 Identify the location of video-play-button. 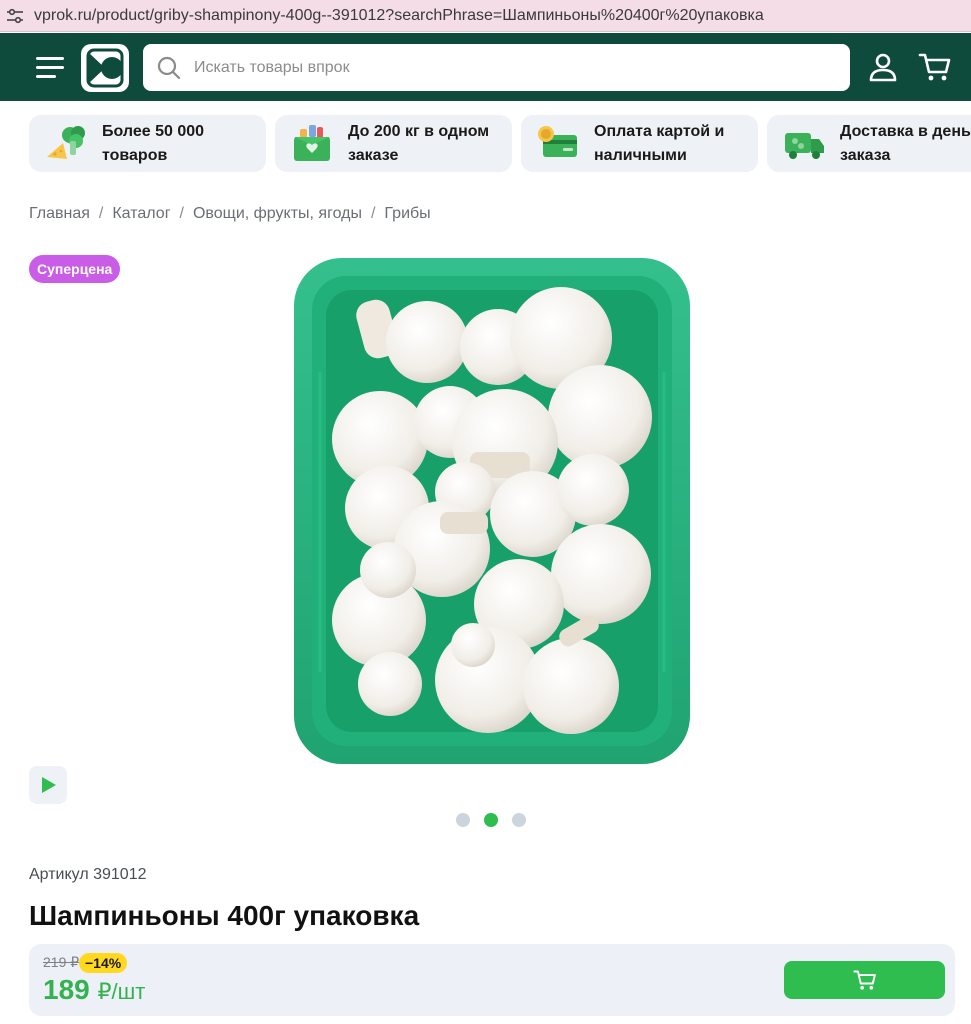
(48, 785).